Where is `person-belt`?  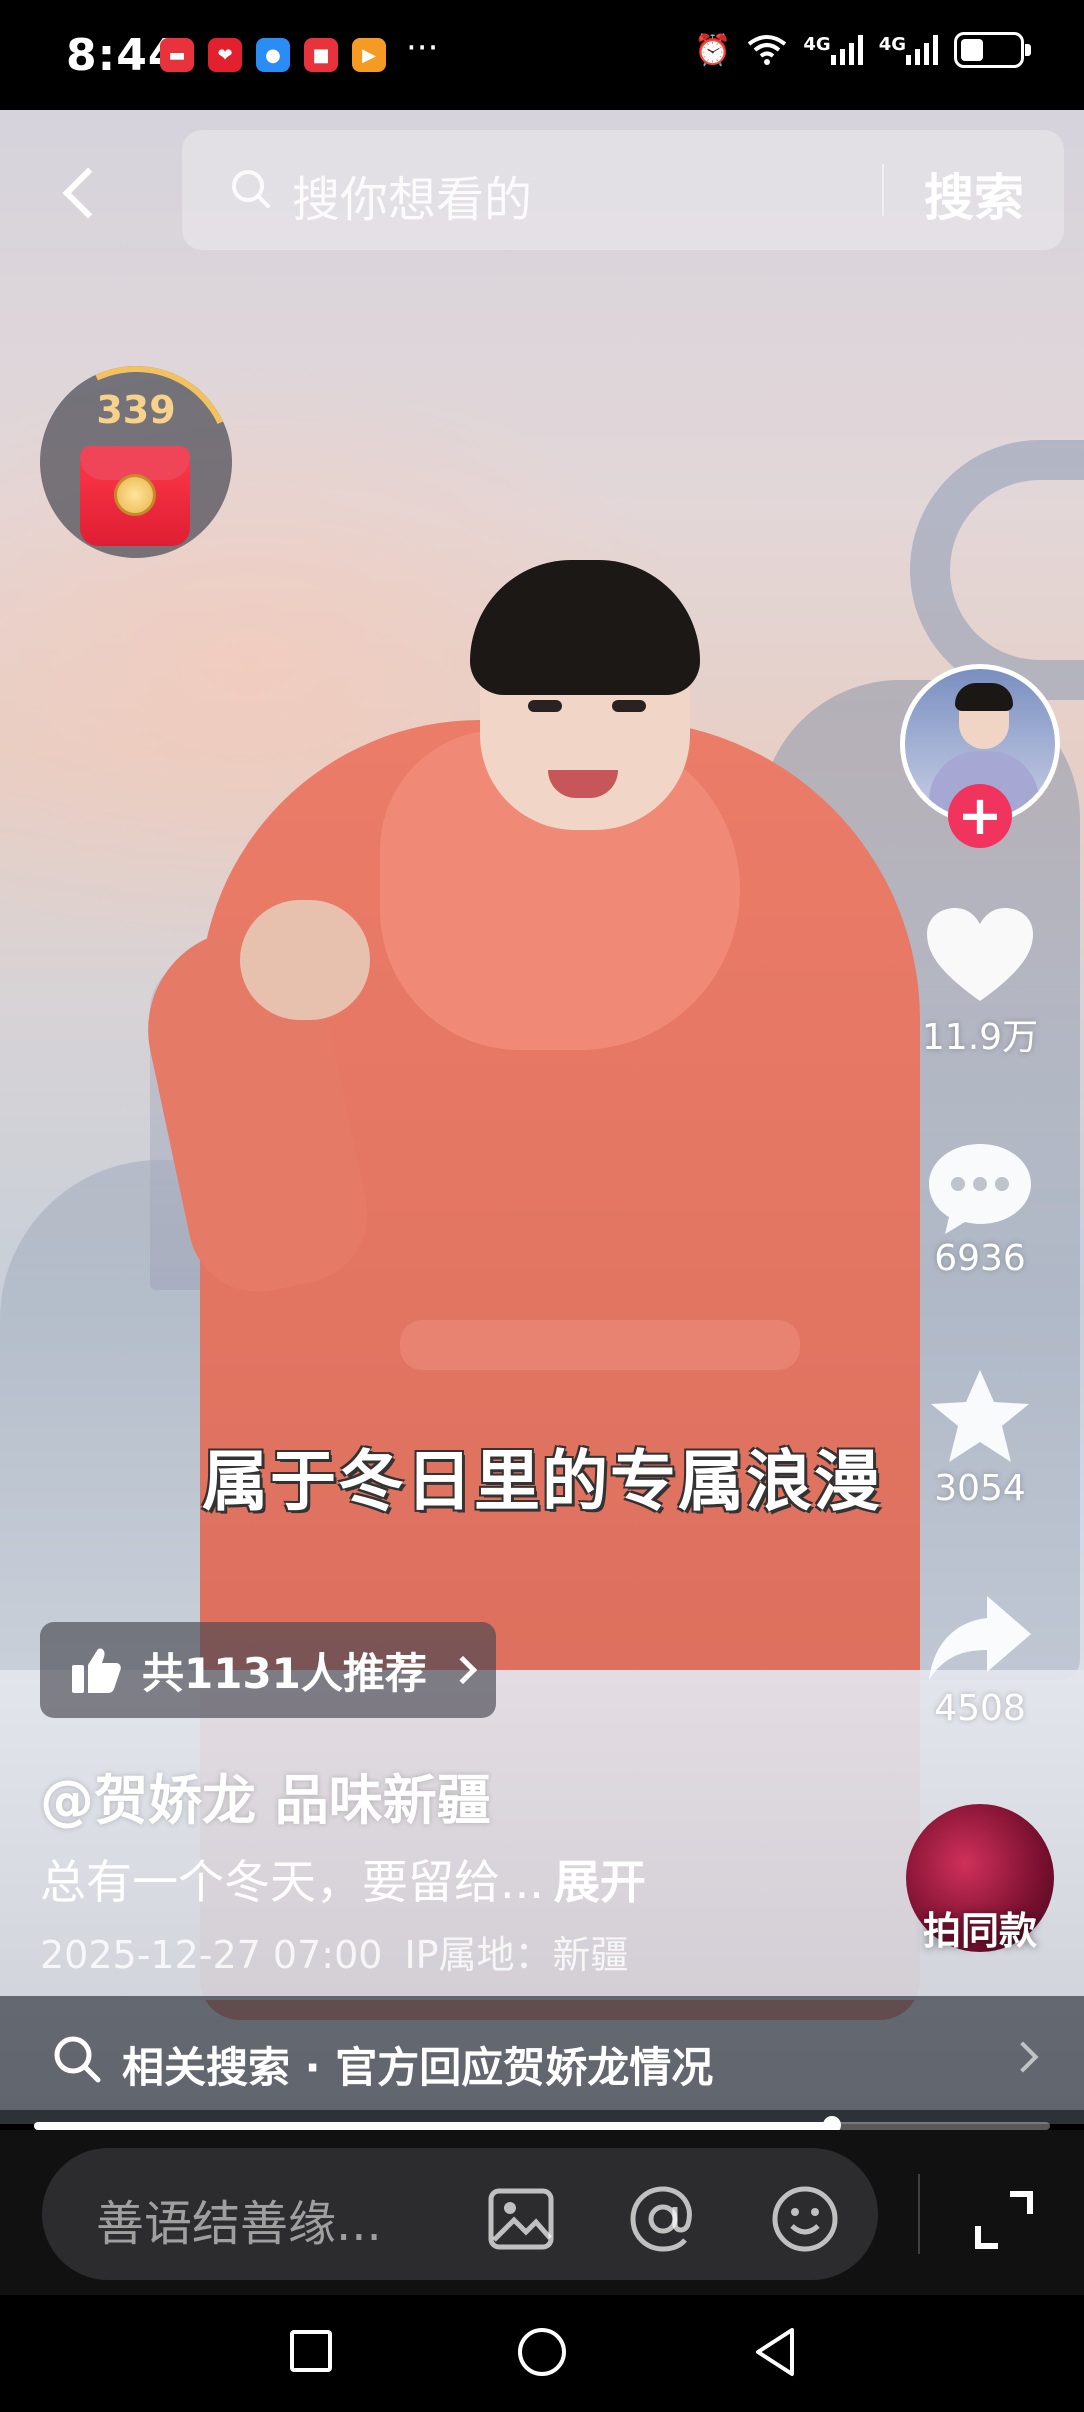 person-belt is located at coordinates (600, 1345).